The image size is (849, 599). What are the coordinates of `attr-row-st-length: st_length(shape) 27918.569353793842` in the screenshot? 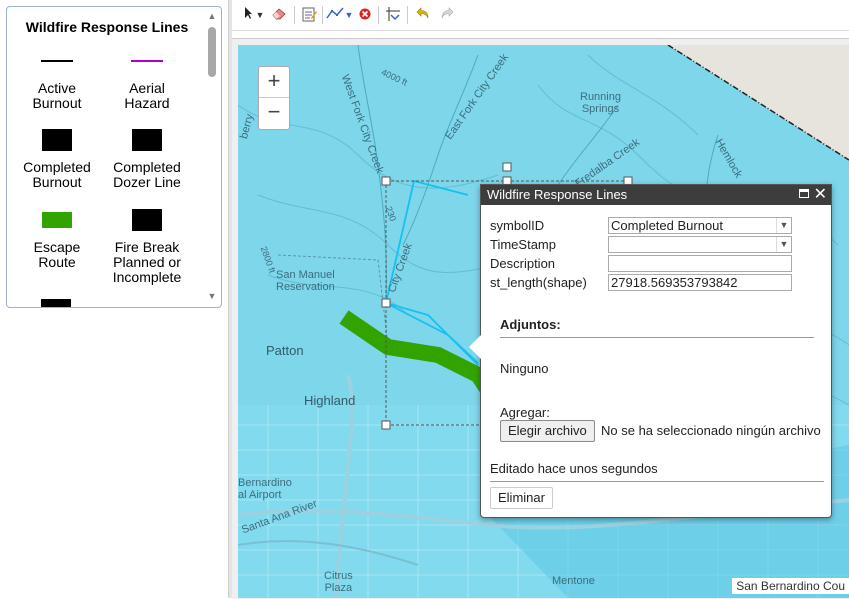 It's located at (641, 282).